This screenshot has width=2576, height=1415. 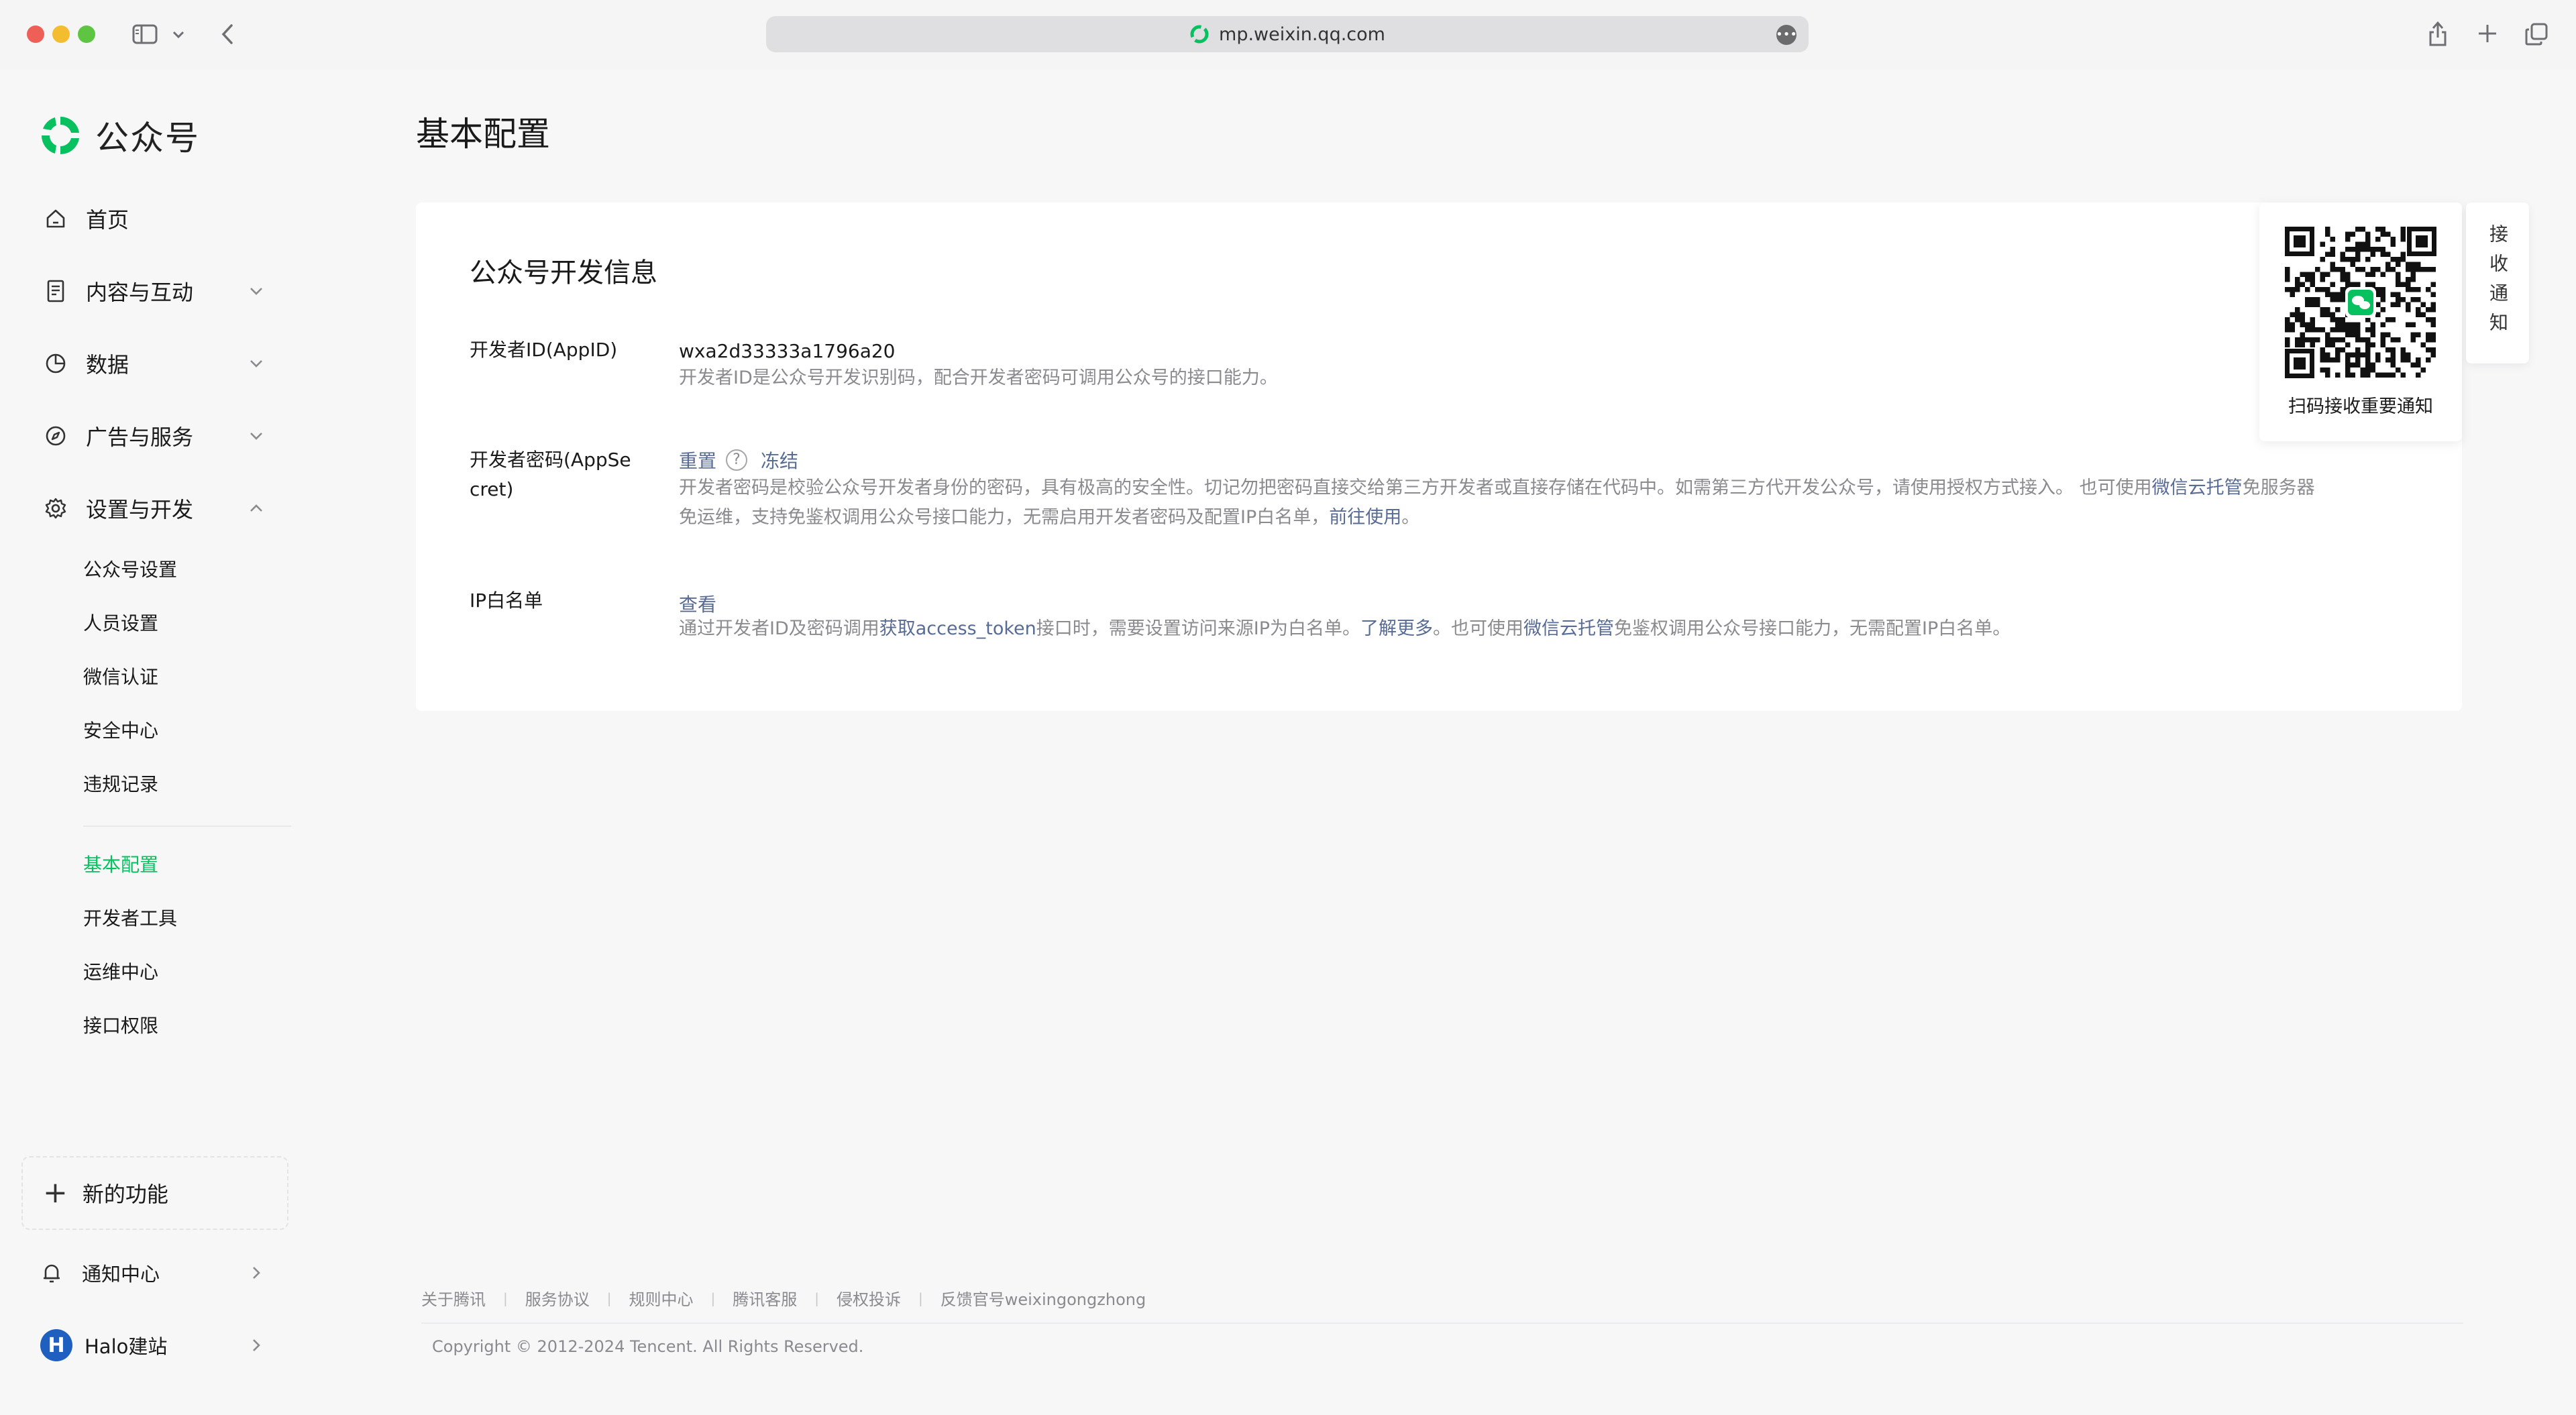 What do you see at coordinates (55, 363) in the screenshot?
I see `chart-pie-icon` at bounding box center [55, 363].